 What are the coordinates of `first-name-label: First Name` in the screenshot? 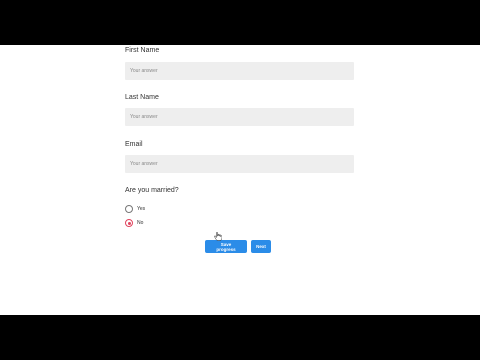 It's located at (142, 50).